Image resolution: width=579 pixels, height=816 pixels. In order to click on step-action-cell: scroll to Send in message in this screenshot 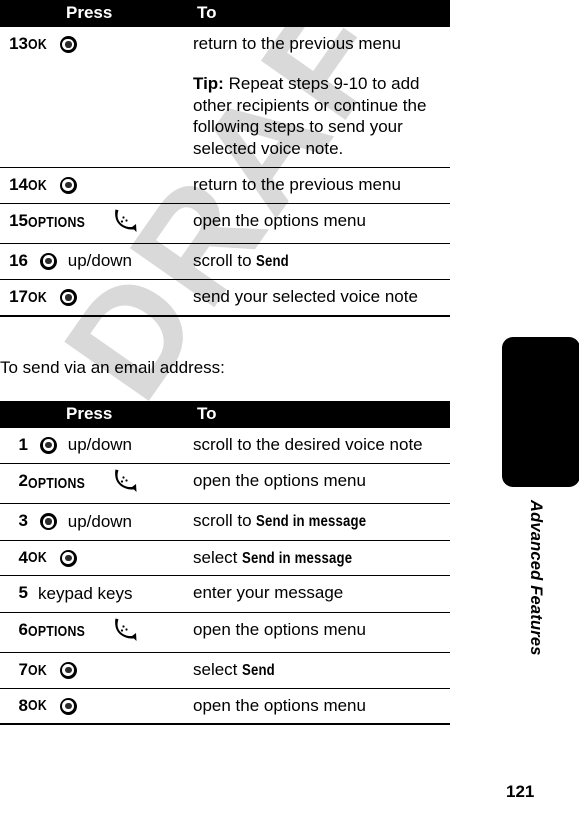, I will do `click(321, 522)`.